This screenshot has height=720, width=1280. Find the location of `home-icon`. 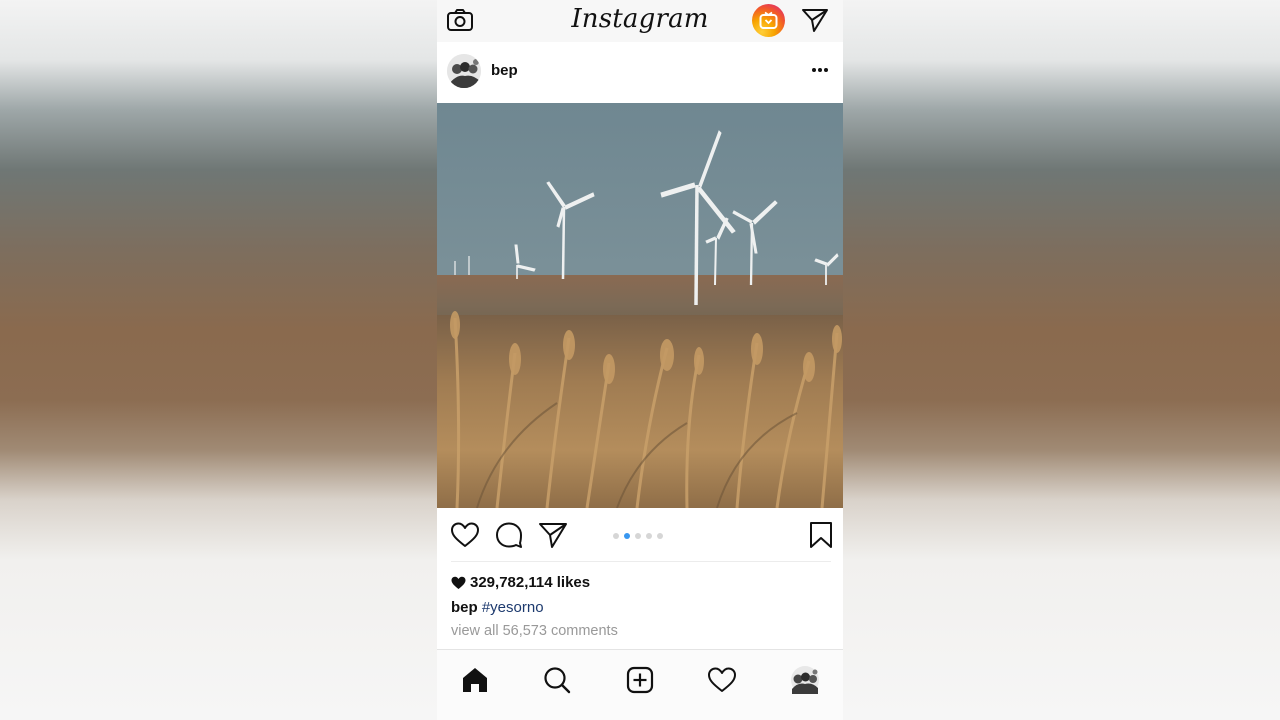

home-icon is located at coordinates (475, 680).